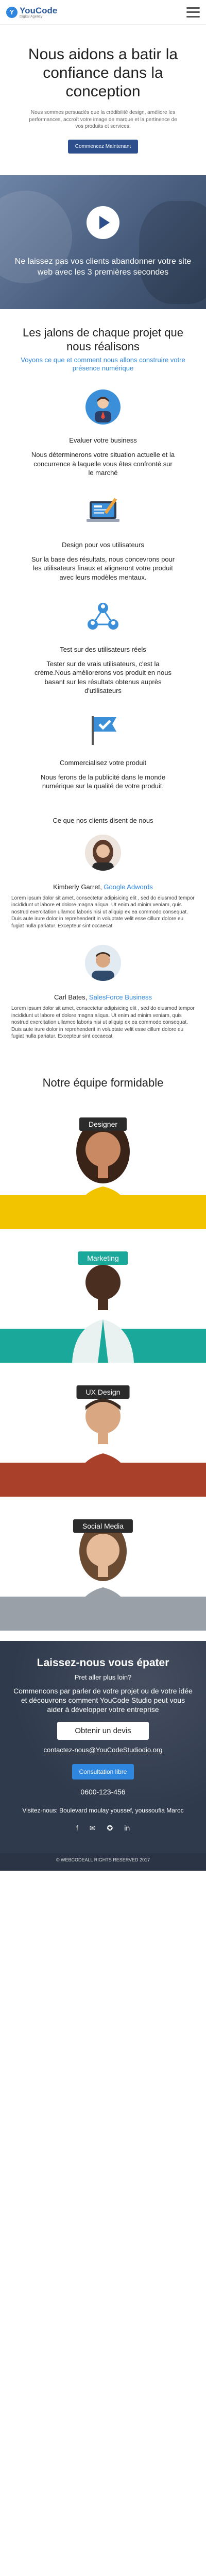 The height and width of the screenshot is (2576, 206). I want to click on get-quote-button: Obtenir un devis, so click(103, 1730).